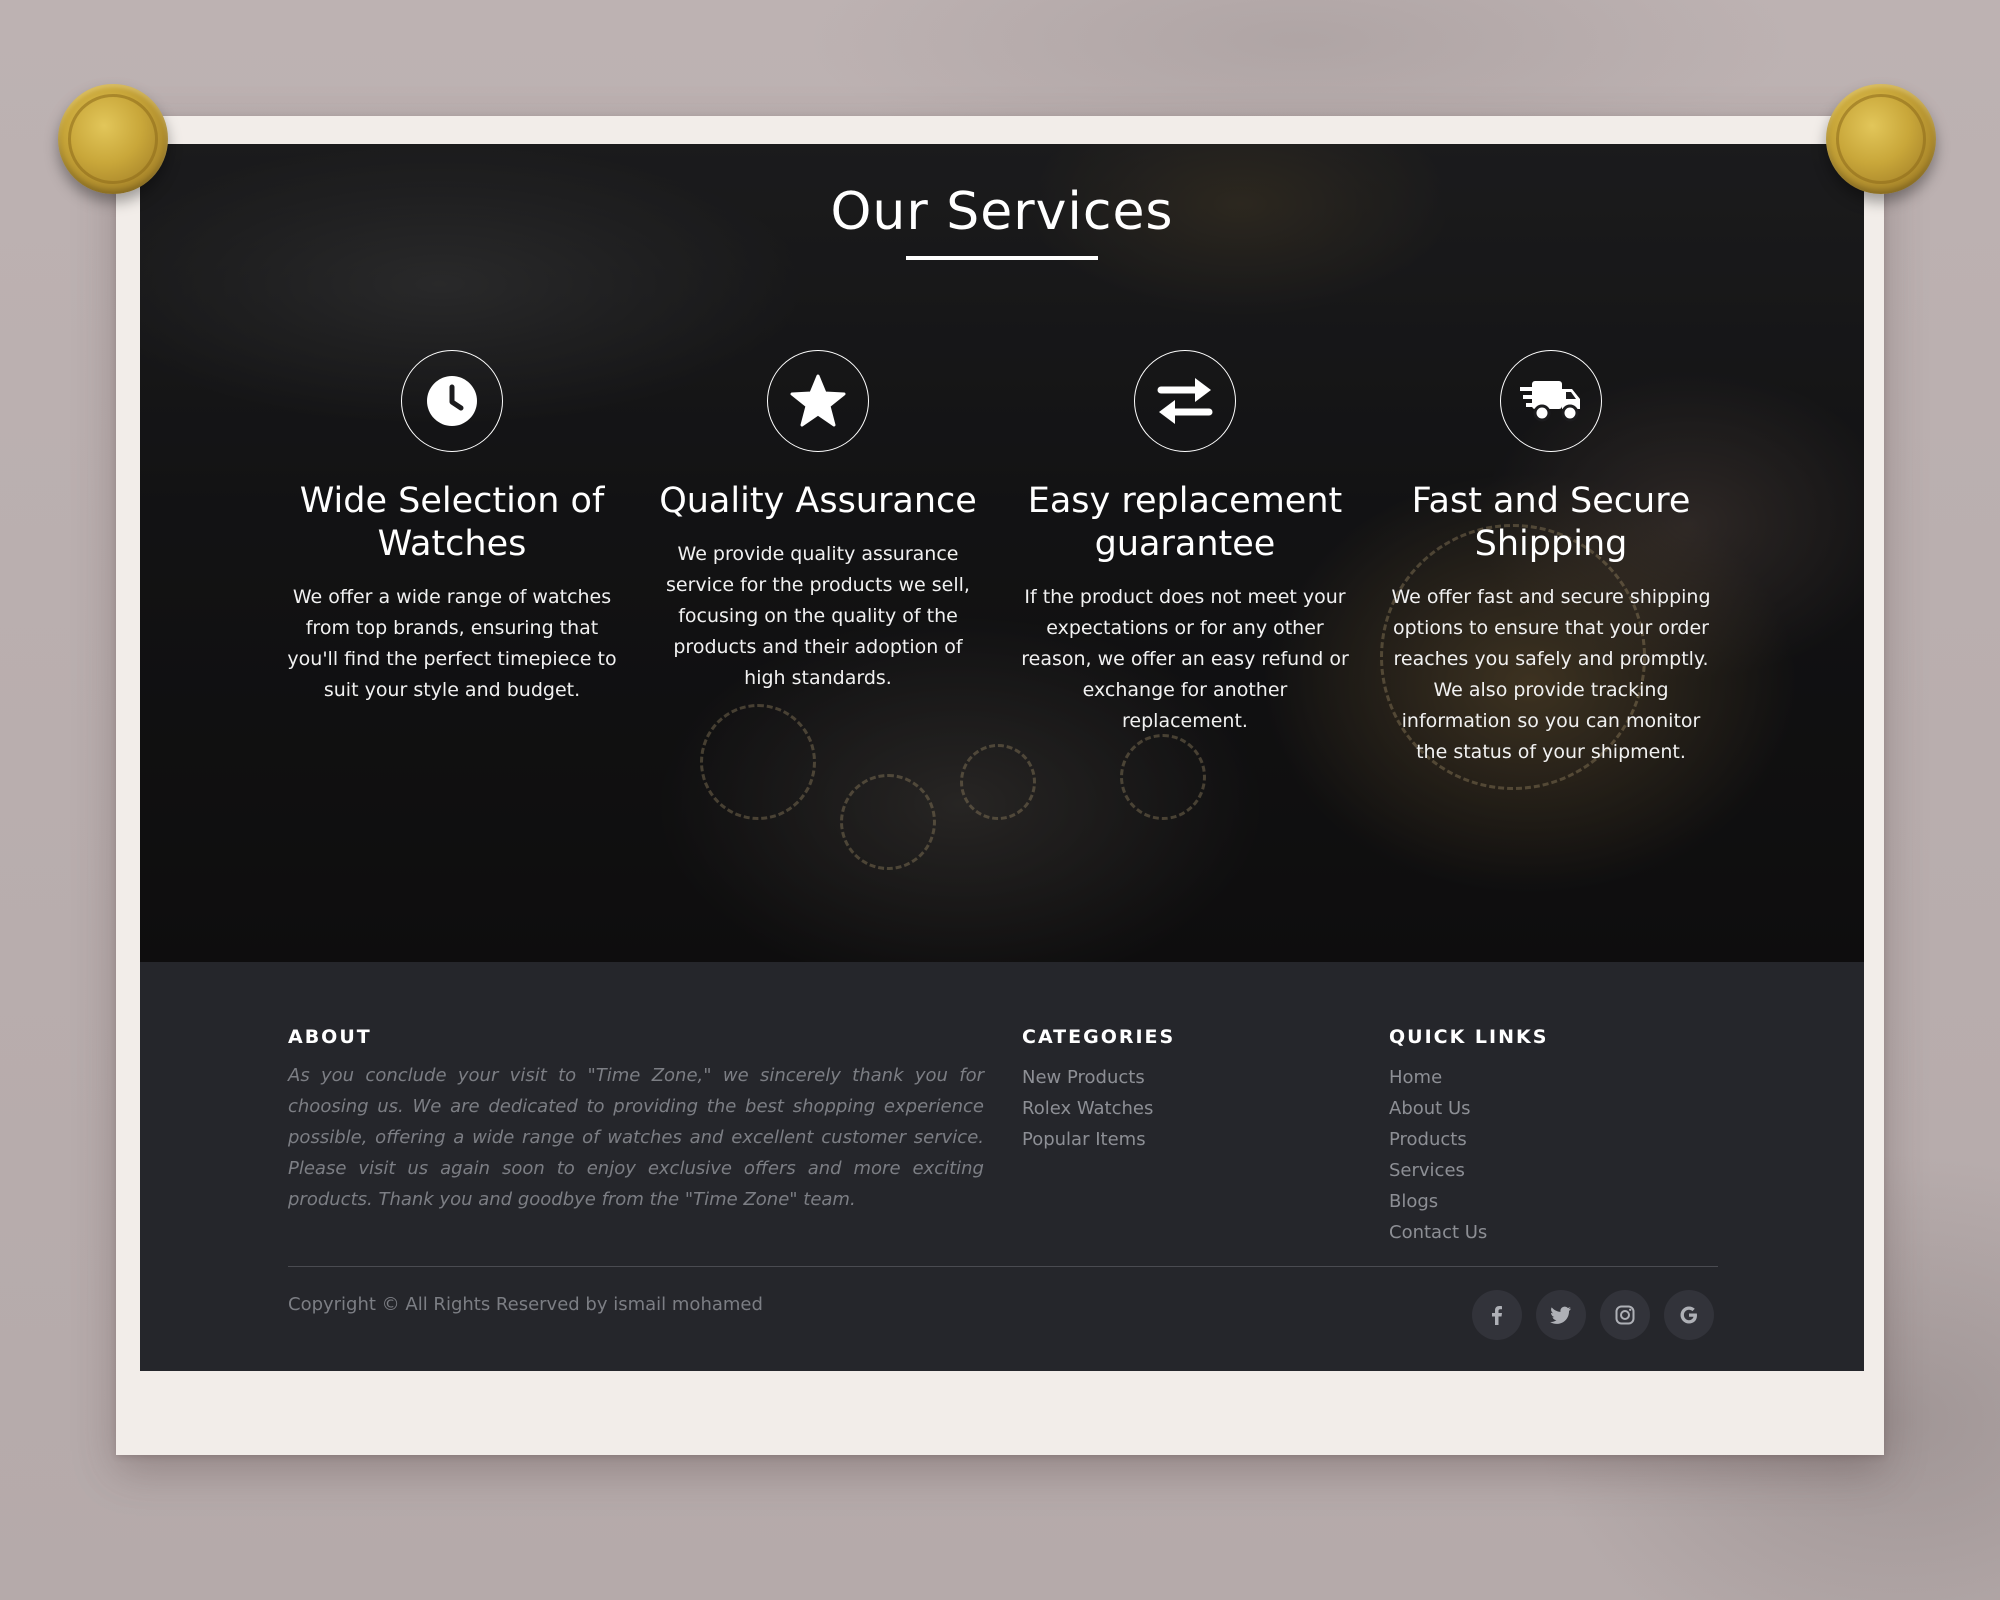  What do you see at coordinates (1098, 1139) in the screenshot?
I see `category-link-popular-items: Popular Items` at bounding box center [1098, 1139].